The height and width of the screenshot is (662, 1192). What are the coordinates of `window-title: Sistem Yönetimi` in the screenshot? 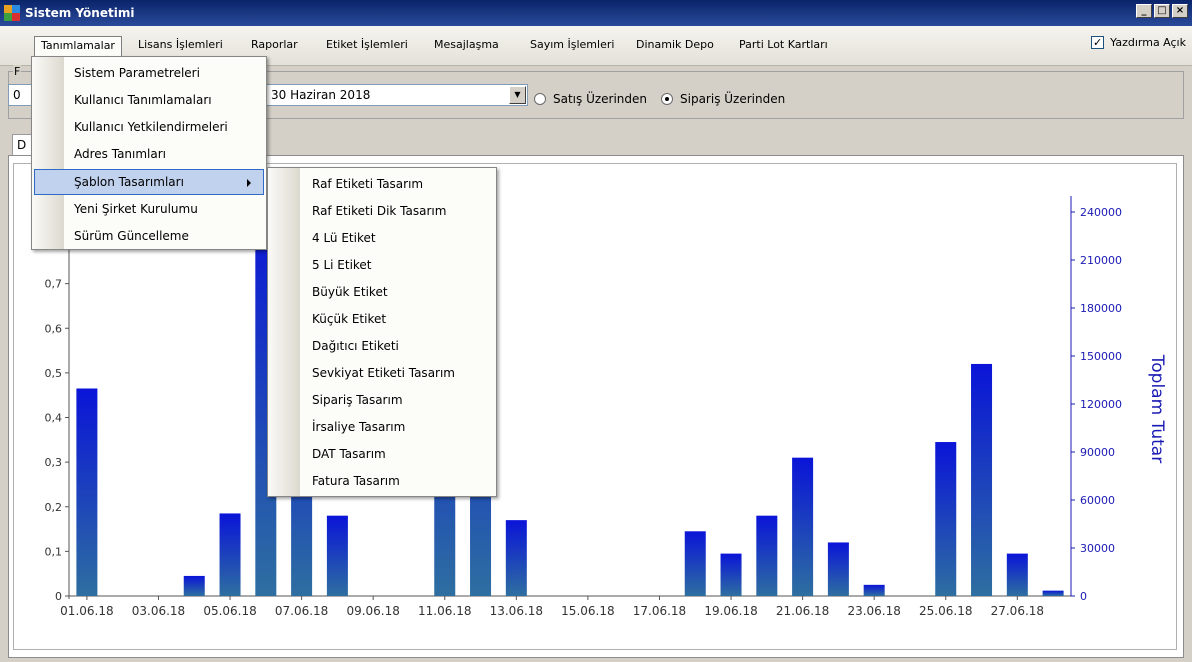 It's located at (80, 13).